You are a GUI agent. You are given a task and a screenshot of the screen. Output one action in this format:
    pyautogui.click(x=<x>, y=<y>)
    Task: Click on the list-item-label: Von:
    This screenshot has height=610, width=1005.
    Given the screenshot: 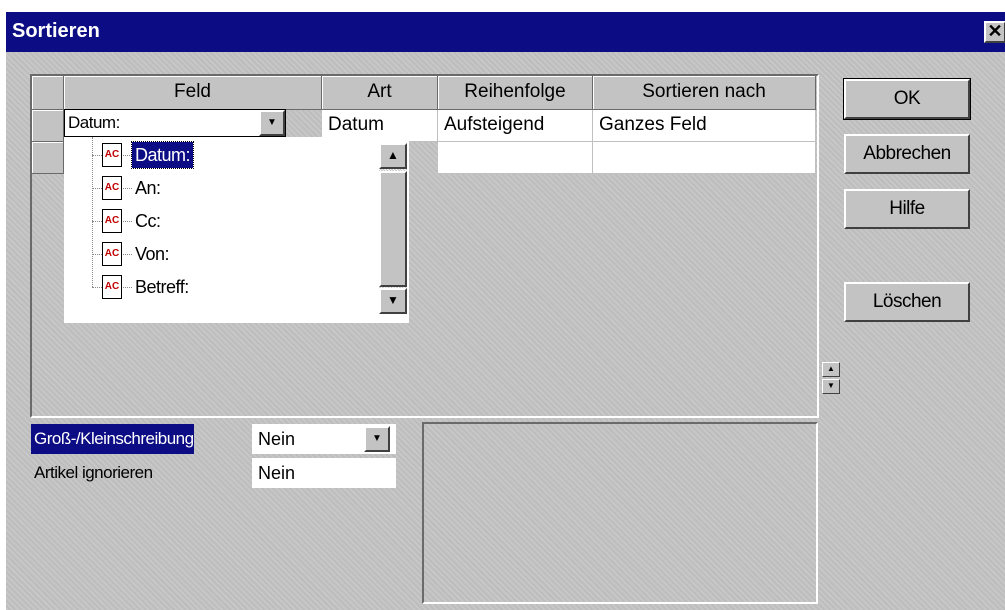 What is the action you would take?
    pyautogui.click(x=152, y=254)
    